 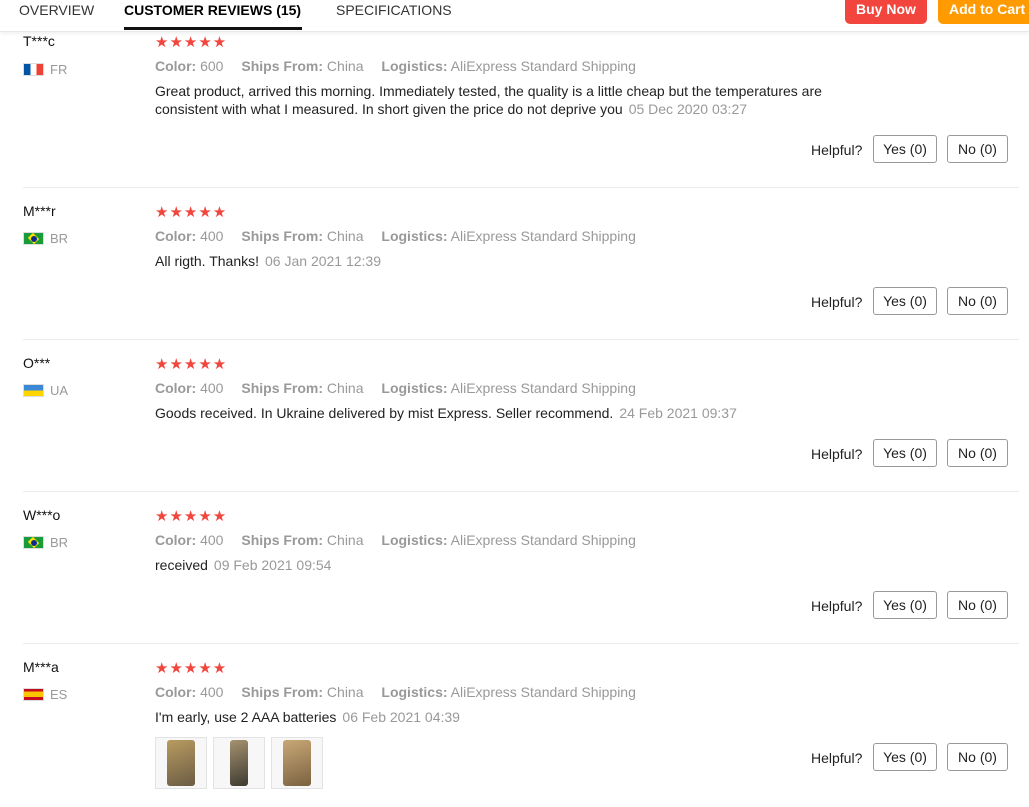 What do you see at coordinates (323, 261) in the screenshot?
I see `review-date: 06 Jan 2021 12:39` at bounding box center [323, 261].